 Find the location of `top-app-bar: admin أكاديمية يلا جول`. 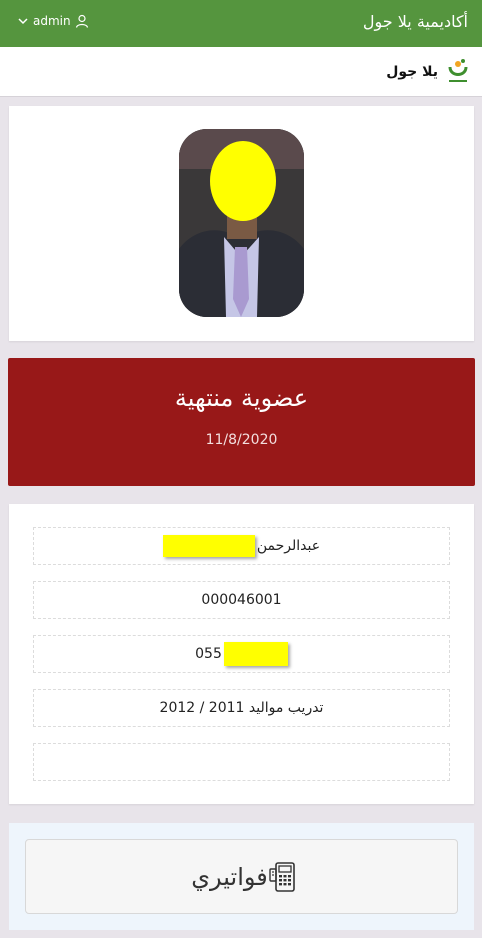

top-app-bar: admin أكاديمية يلا جول is located at coordinates (241, 23).